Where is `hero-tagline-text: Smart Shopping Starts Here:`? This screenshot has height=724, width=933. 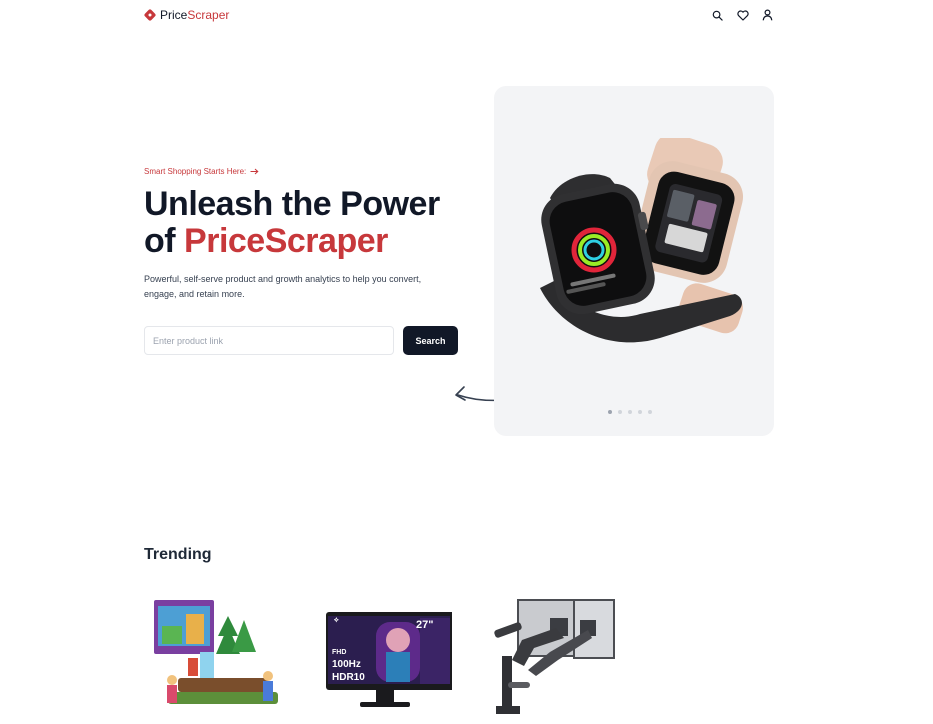
hero-tagline-text: Smart Shopping Starts Here: is located at coordinates (195, 171).